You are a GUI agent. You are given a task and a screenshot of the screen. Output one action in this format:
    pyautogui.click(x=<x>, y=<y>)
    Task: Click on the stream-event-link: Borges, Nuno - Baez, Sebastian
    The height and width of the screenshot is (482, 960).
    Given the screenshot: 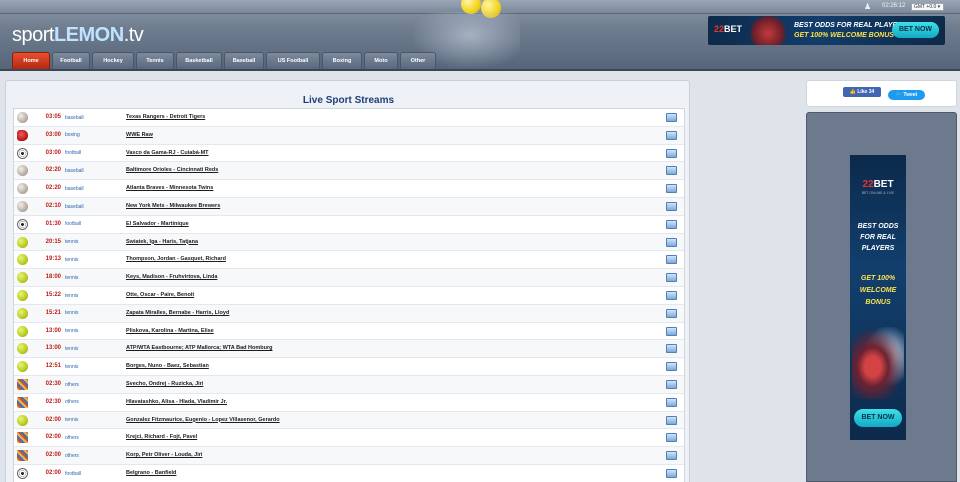 What is the action you would take?
    pyautogui.click(x=167, y=366)
    